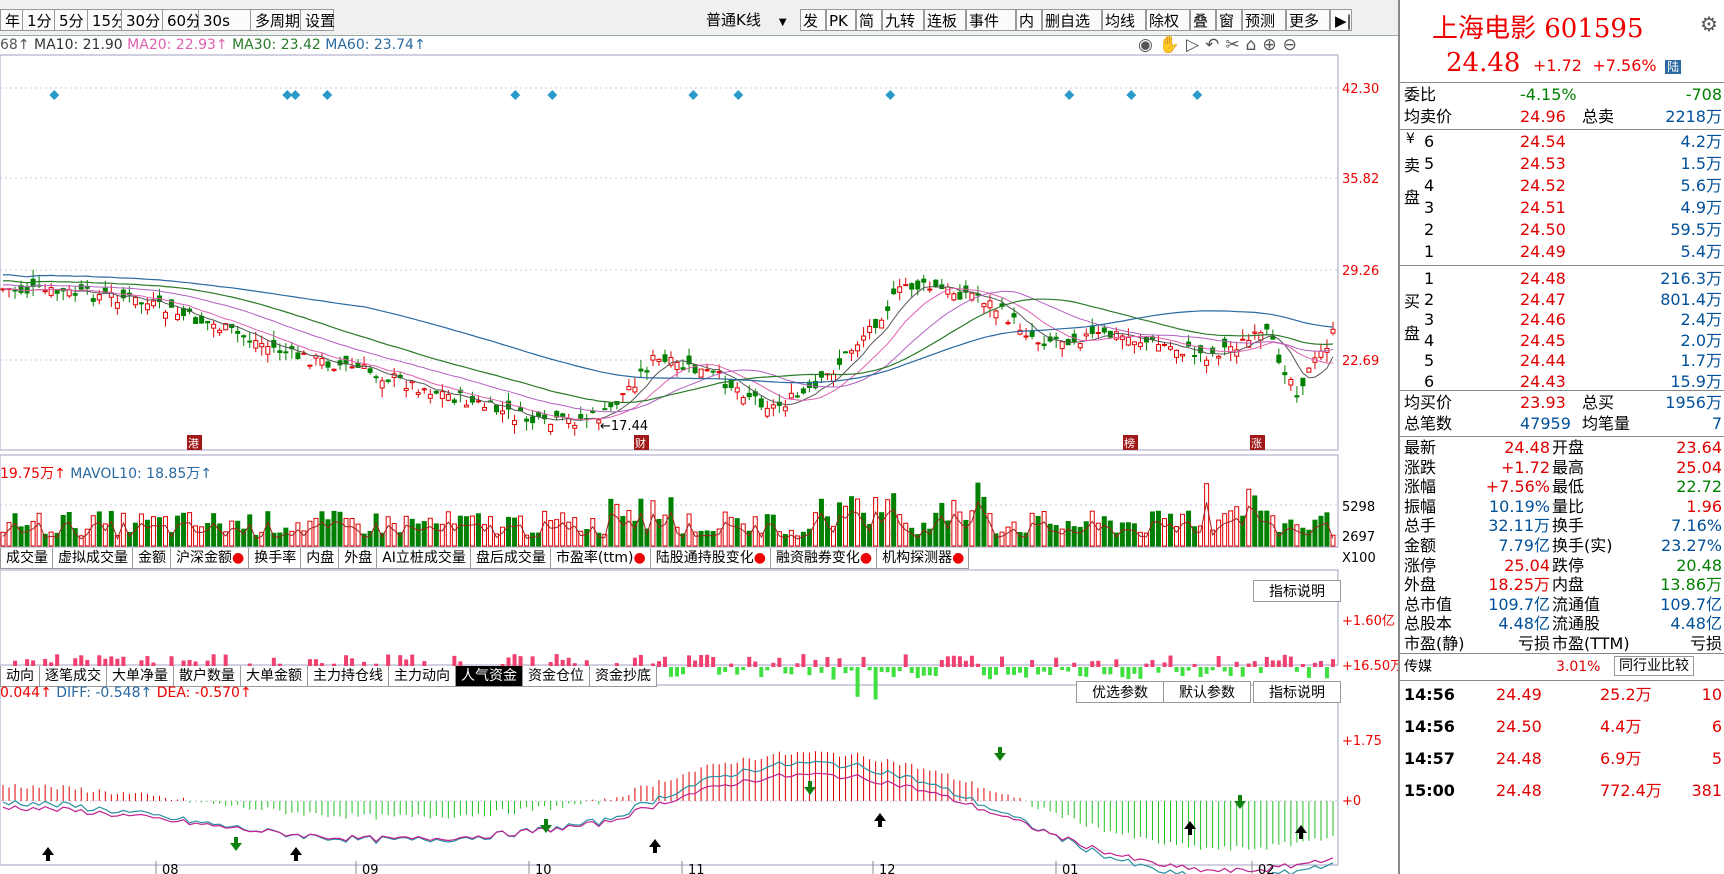 Image resolution: width=1724 pixels, height=874 pixels. Describe the element at coordinates (1235, 45) in the screenshot. I see `scissors-icon: ✂` at that location.